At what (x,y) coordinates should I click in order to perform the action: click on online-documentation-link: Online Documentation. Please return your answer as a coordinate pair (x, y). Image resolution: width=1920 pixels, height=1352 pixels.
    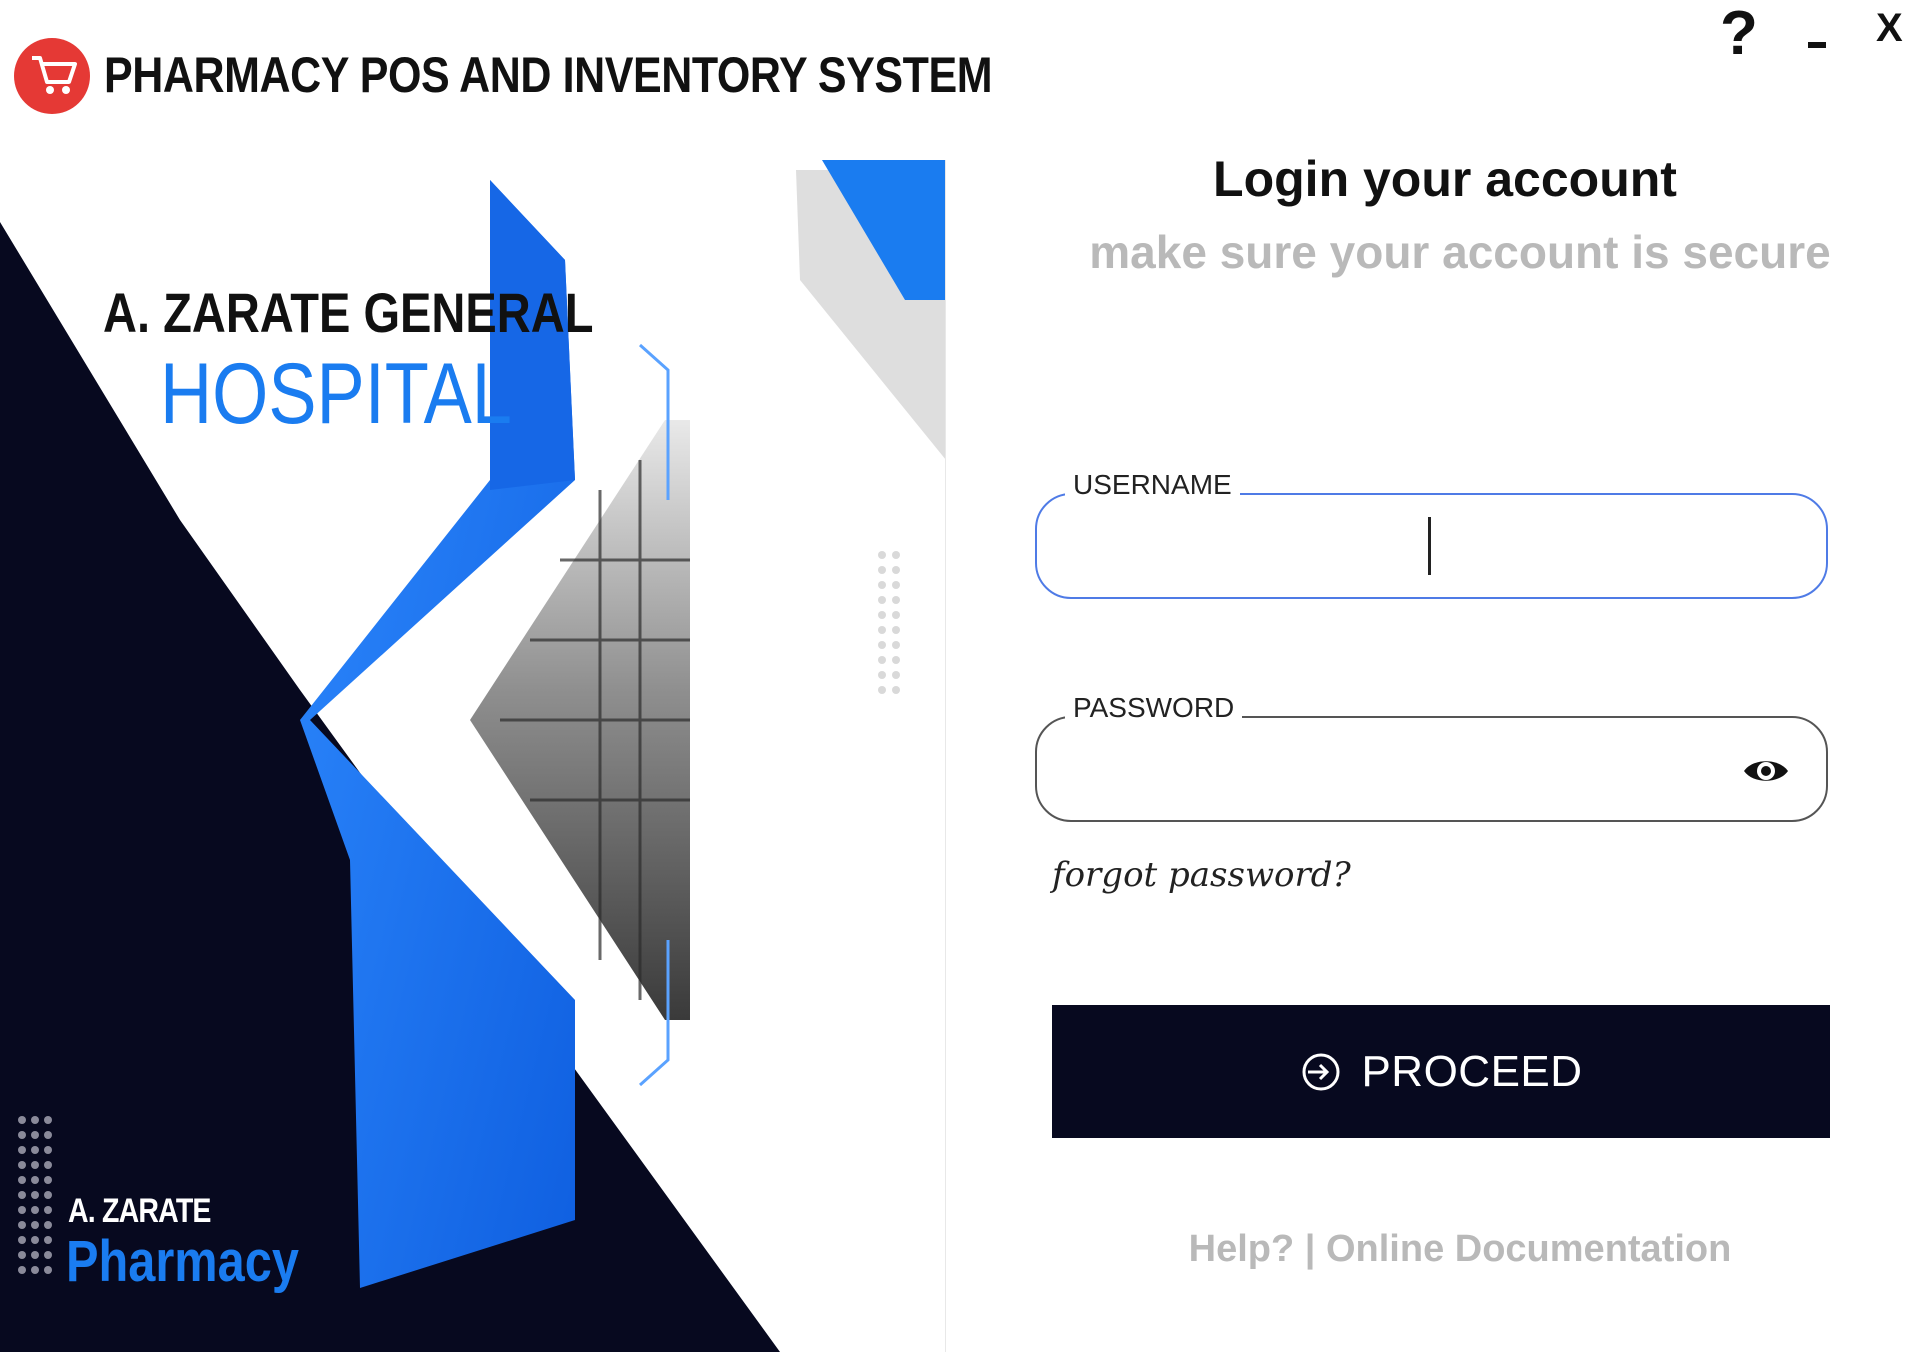
    Looking at the image, I should click on (1528, 1249).